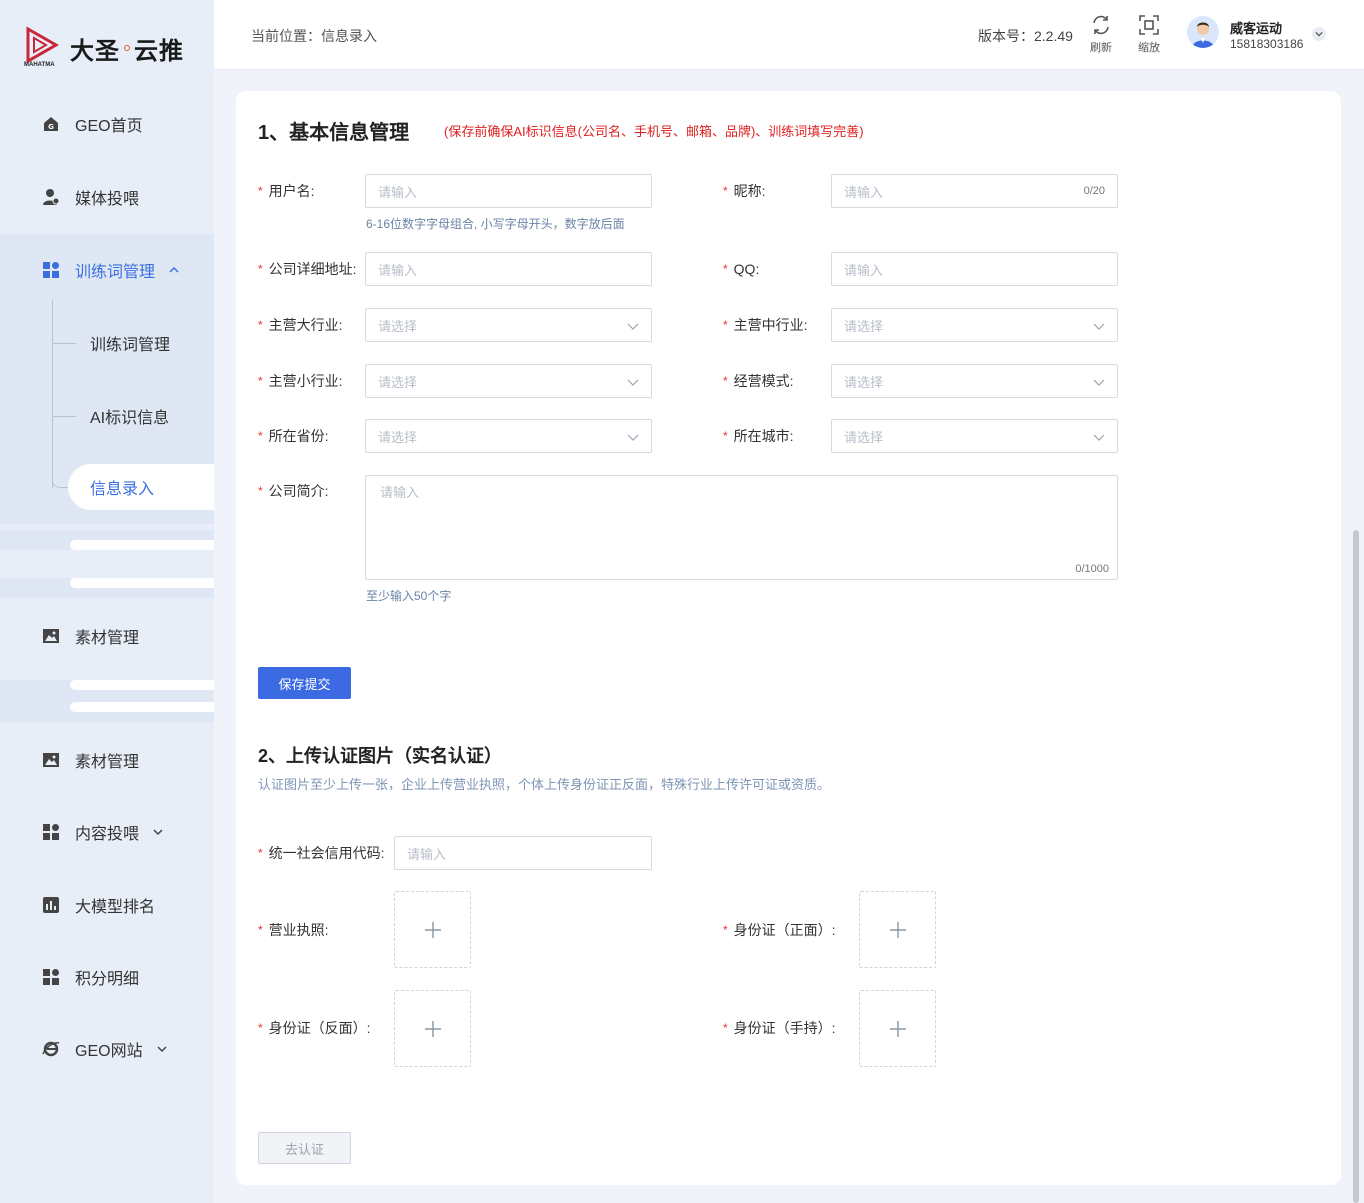 This screenshot has height=1203, width=1364. Describe the element at coordinates (298, 930) in the screenshot. I see `license-label-text: 营业执照:` at that location.